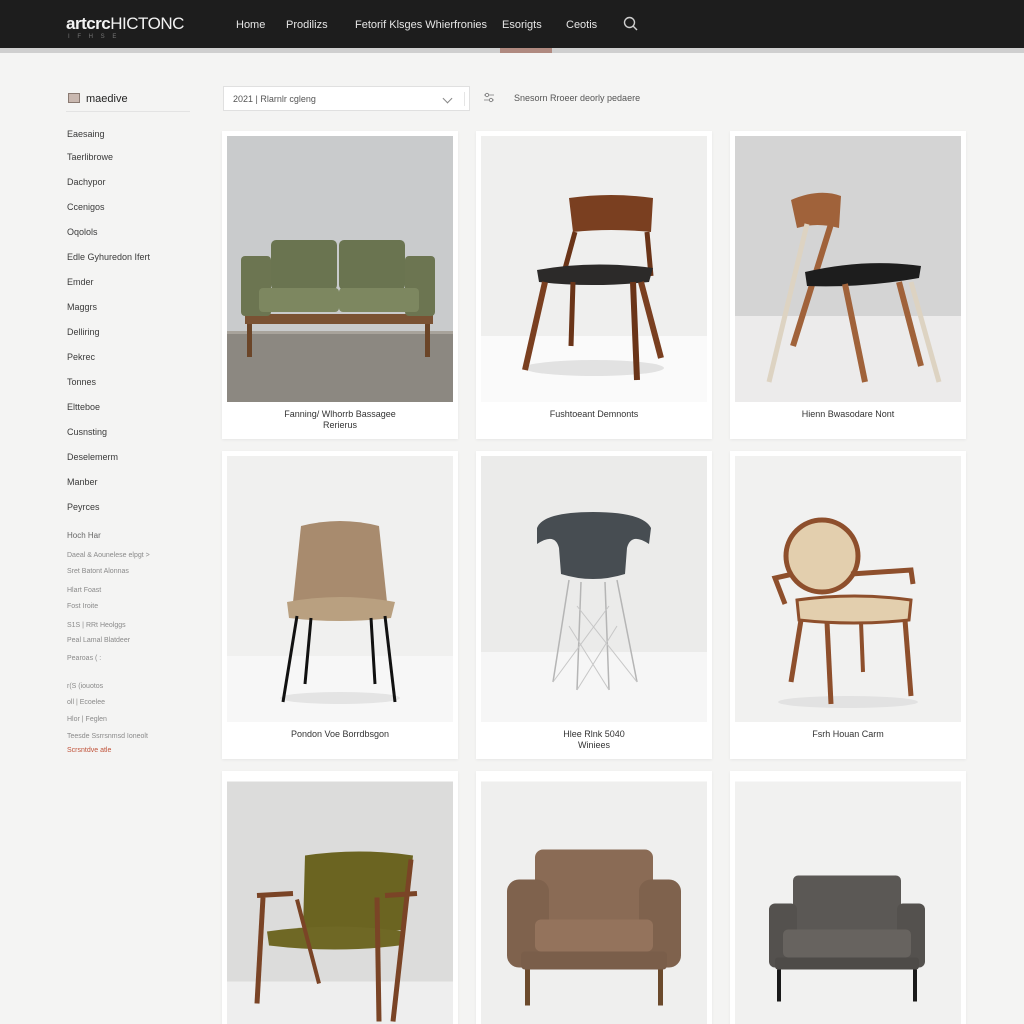 The image size is (1024, 1024). Describe the element at coordinates (98, 640) in the screenshot. I see `filter-option: Peal Lamal Blatdeer` at that location.